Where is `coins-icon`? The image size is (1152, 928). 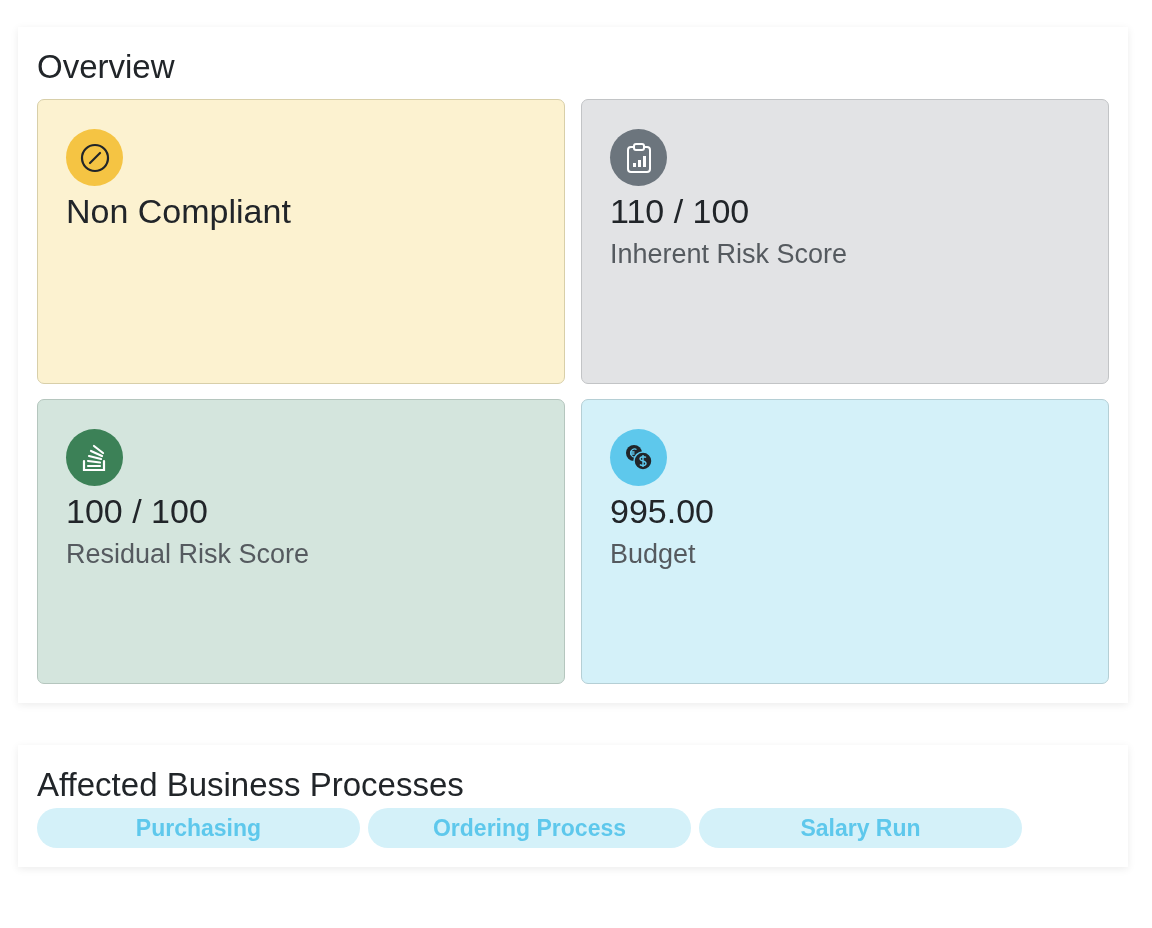 coins-icon is located at coordinates (638, 457).